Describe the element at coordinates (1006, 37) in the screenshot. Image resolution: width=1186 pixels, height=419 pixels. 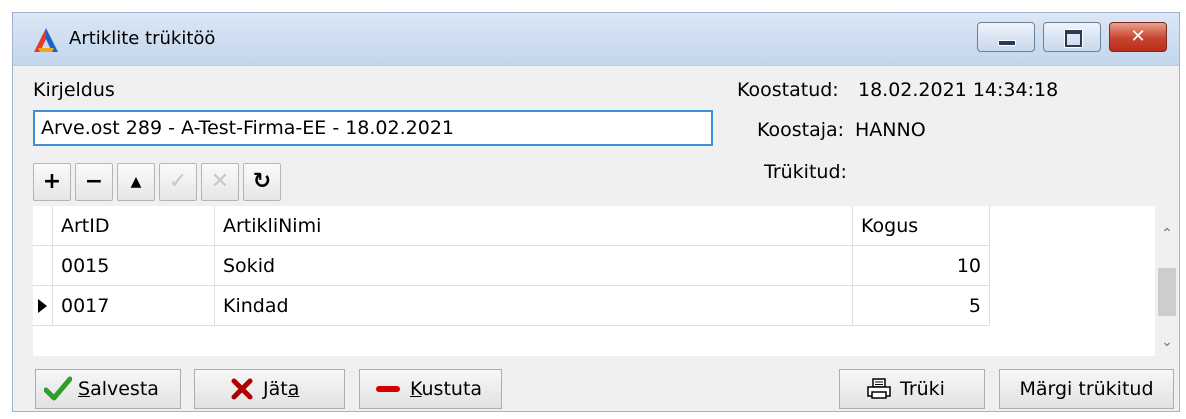
I see `minimize-button` at that location.